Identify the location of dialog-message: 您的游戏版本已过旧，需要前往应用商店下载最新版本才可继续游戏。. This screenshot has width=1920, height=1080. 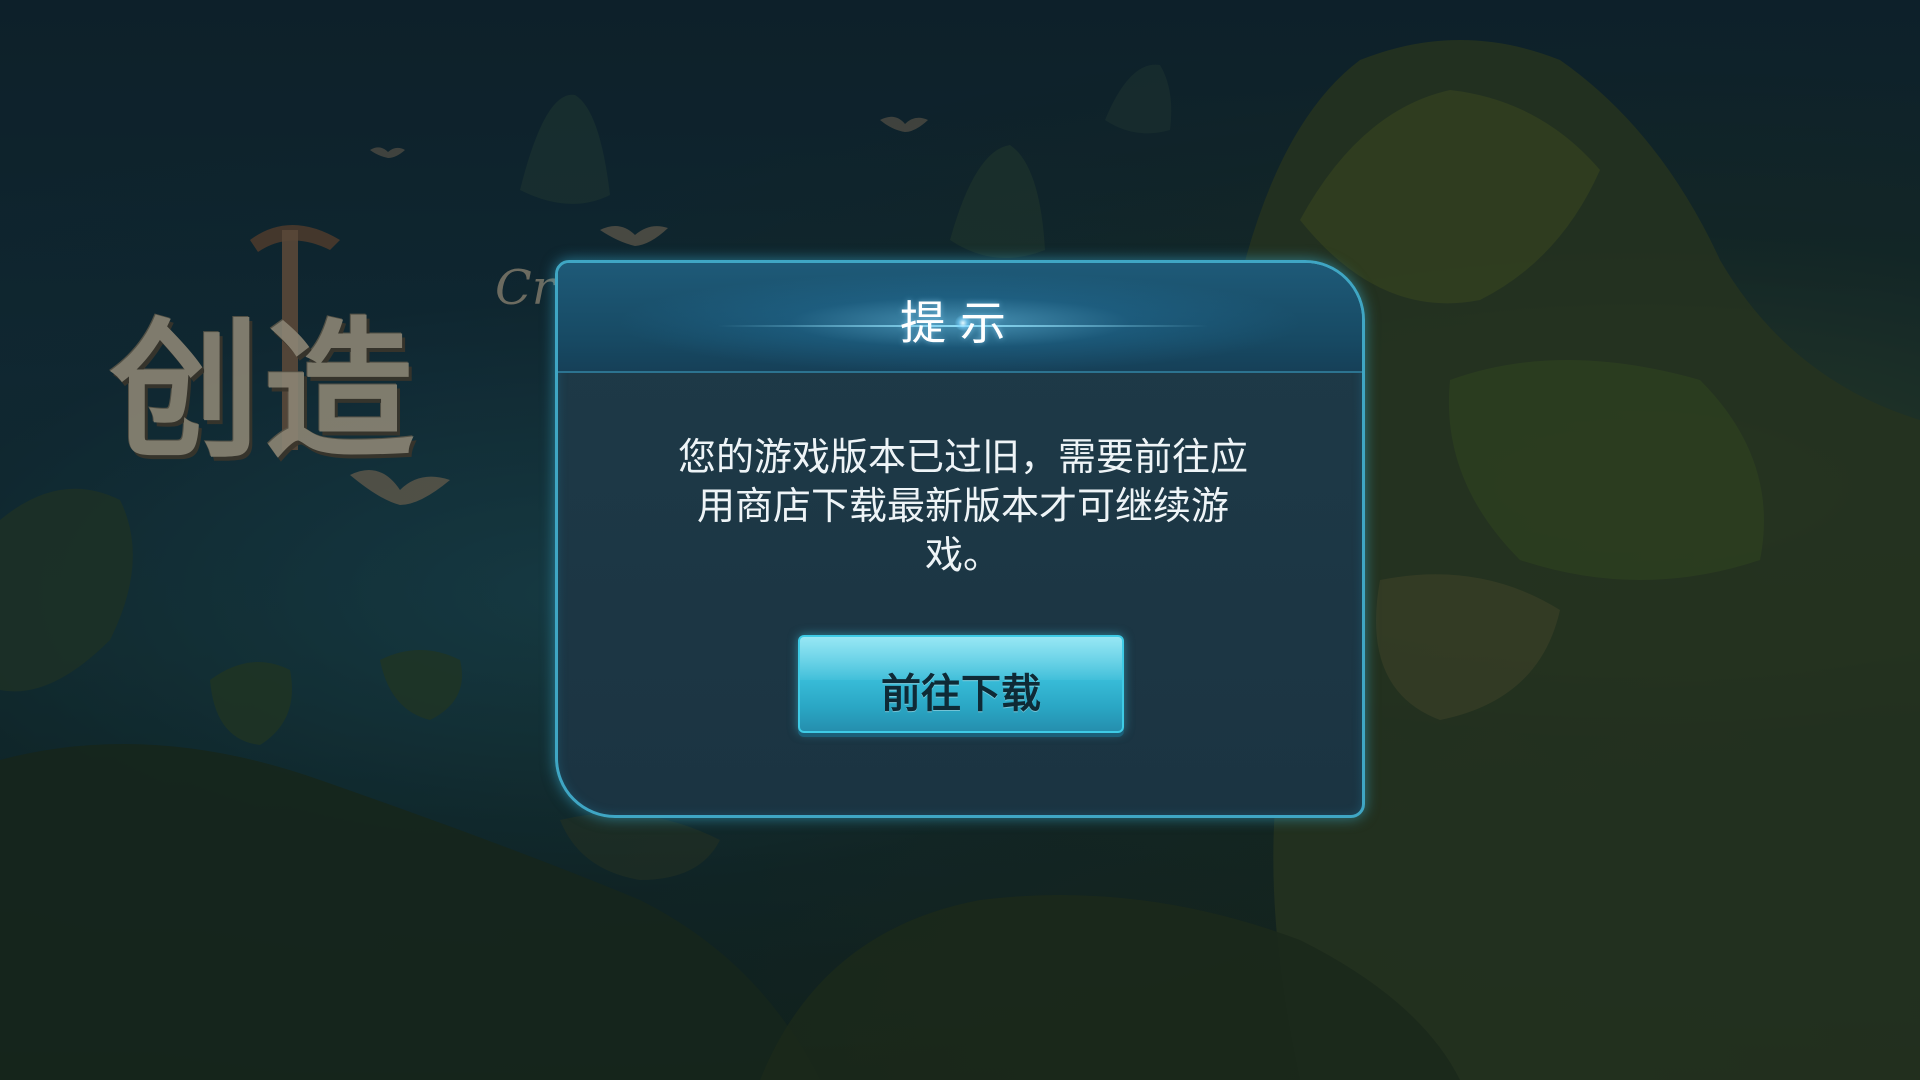
(962, 506).